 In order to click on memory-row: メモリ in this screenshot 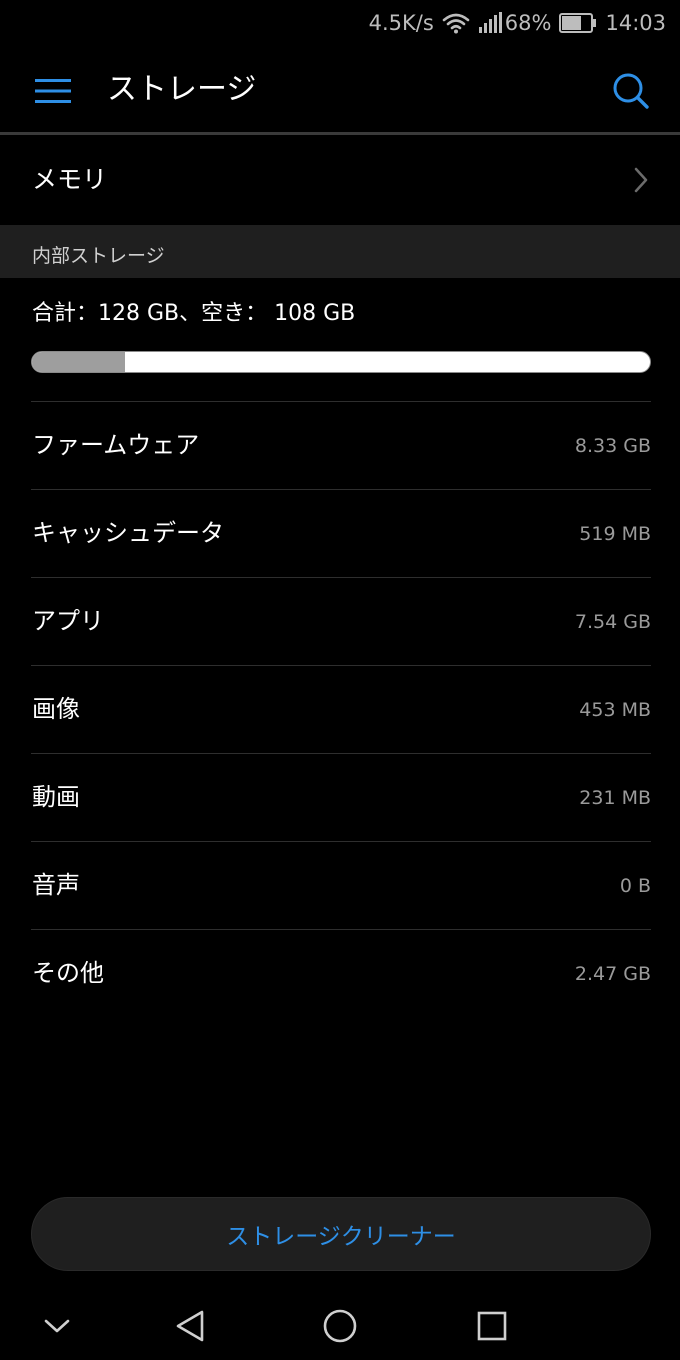, I will do `click(340, 179)`.